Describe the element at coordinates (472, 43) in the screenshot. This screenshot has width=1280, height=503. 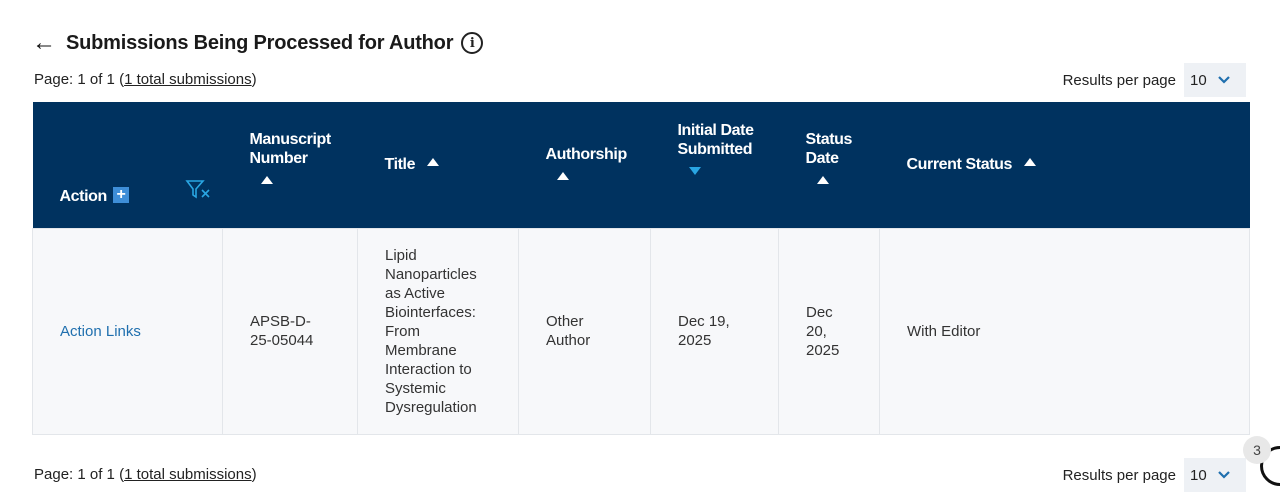
I see `info-icon: i` at that location.